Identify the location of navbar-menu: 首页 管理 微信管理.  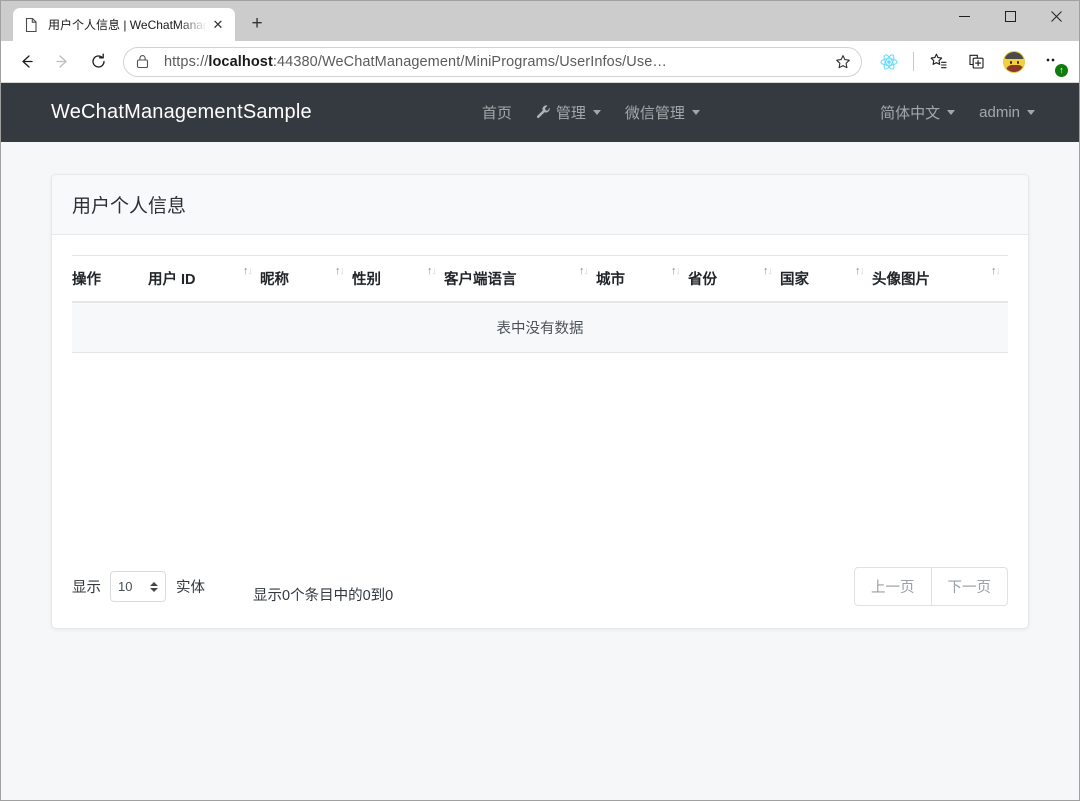
(591, 112).